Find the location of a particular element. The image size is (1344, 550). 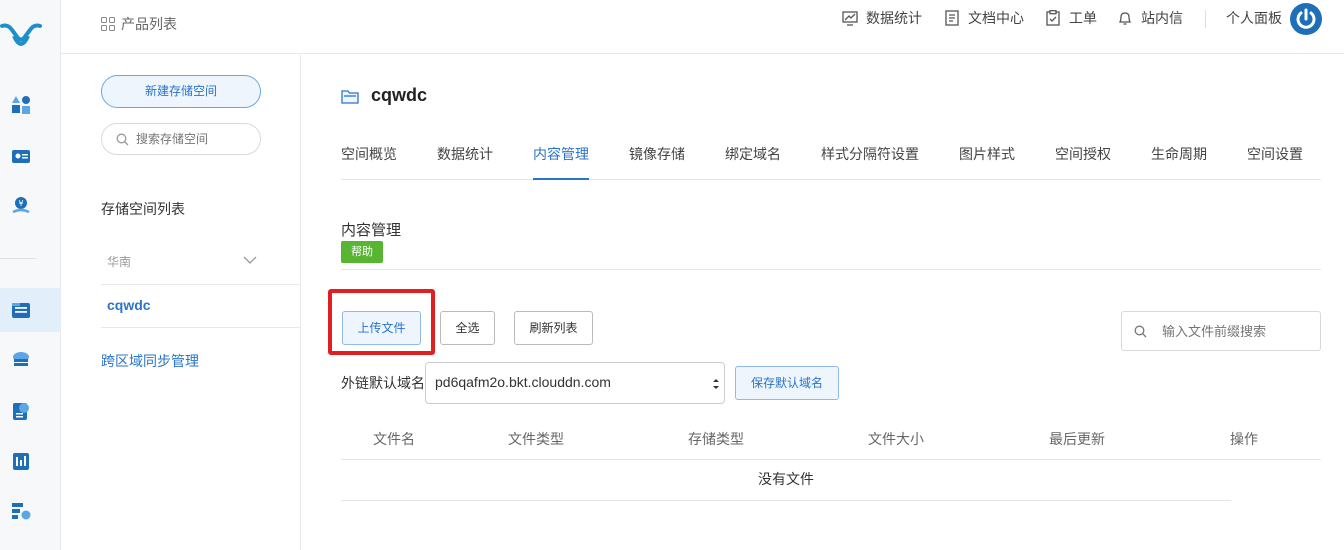

tab-image-style: 图片样式 is located at coordinates (987, 162).